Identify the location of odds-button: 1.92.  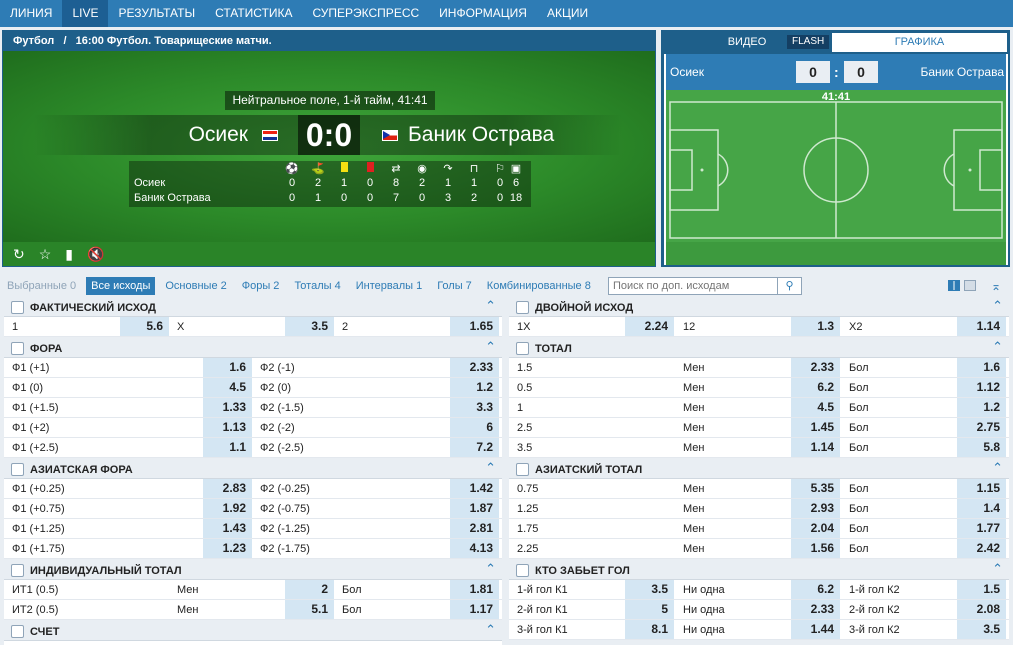
(227, 508).